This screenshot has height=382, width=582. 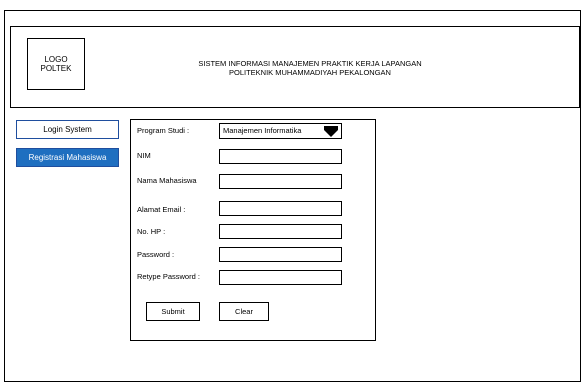 What do you see at coordinates (262, 130) in the screenshot?
I see `program-studi-value: Manajemen Informatika` at bounding box center [262, 130].